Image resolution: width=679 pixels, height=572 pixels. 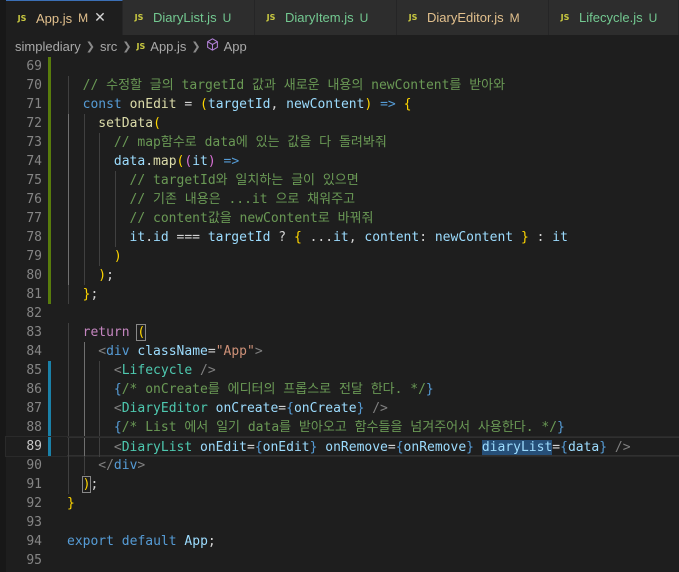 What do you see at coordinates (34, 541) in the screenshot?
I see `line-number: 94` at bounding box center [34, 541].